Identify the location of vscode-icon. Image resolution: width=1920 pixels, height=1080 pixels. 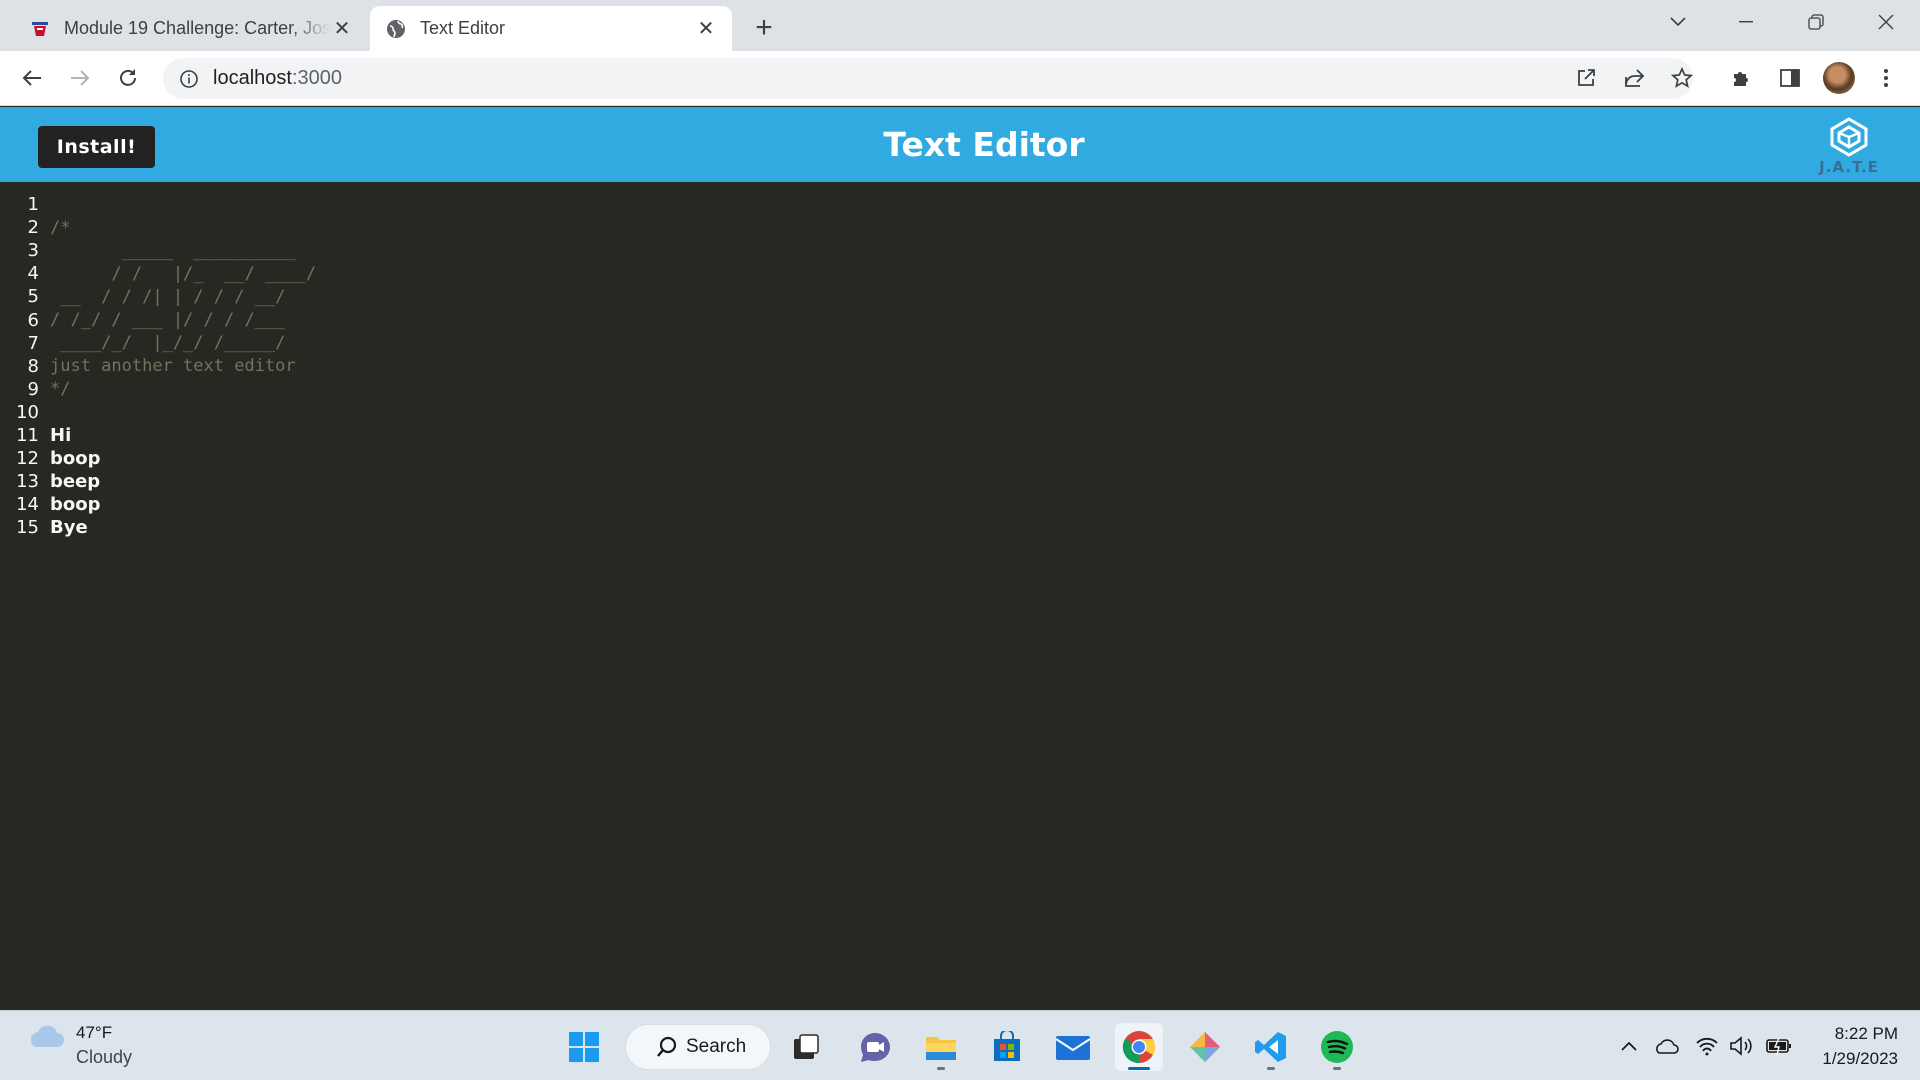
(1271, 1047).